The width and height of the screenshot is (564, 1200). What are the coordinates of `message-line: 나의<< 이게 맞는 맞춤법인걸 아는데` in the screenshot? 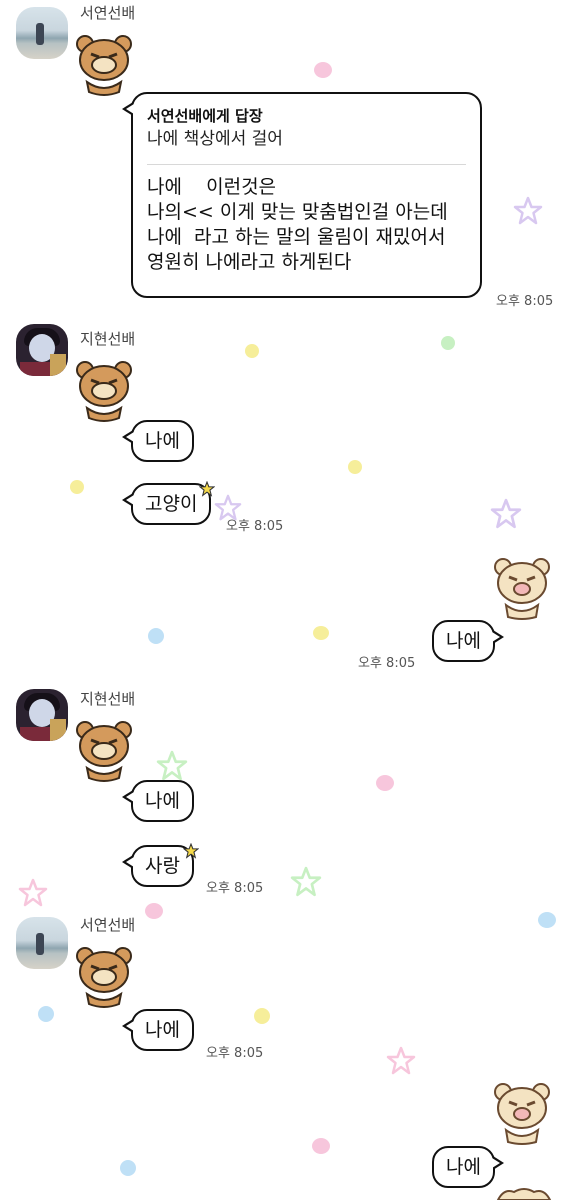 It's located at (297, 212).